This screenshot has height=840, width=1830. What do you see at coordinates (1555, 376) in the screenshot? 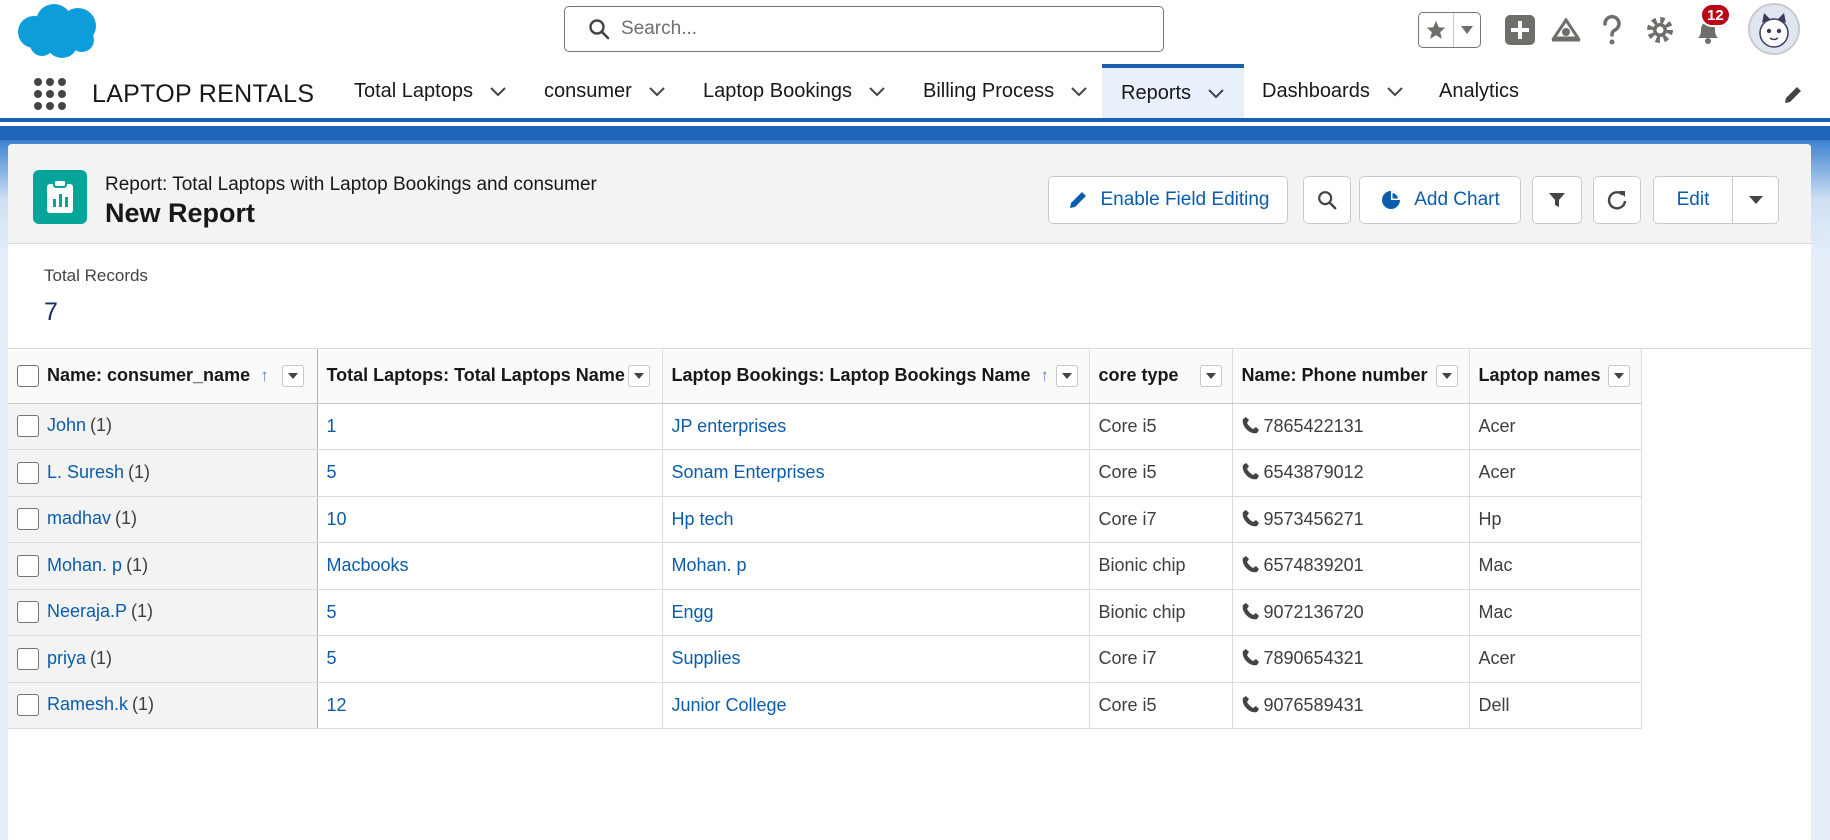
I see `column-header-laptop-names: Laptop names` at bounding box center [1555, 376].